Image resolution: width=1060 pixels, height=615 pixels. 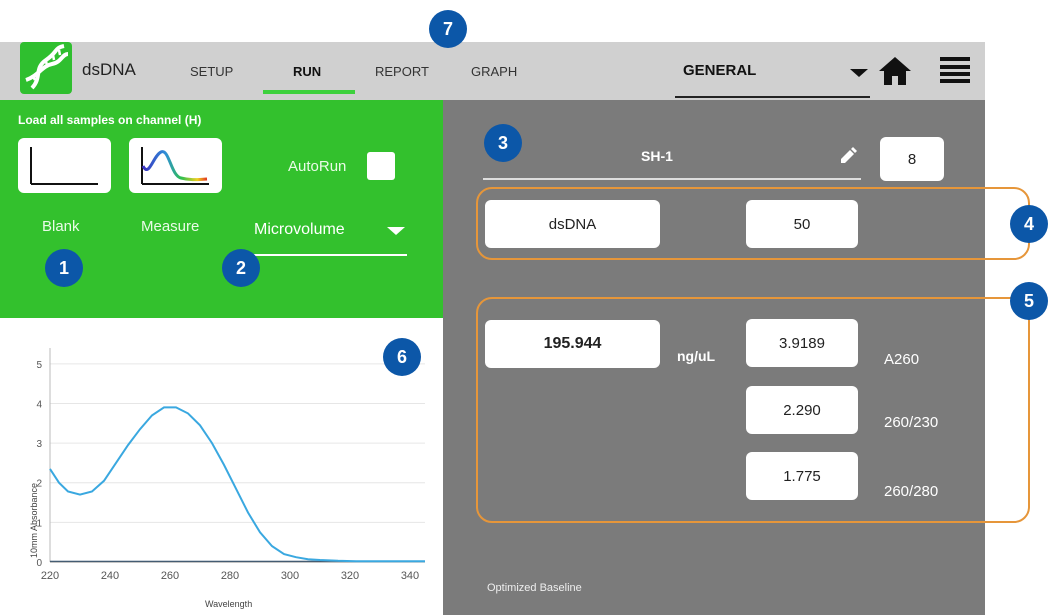 I want to click on sample-settings-highlight, so click(x=753, y=223).